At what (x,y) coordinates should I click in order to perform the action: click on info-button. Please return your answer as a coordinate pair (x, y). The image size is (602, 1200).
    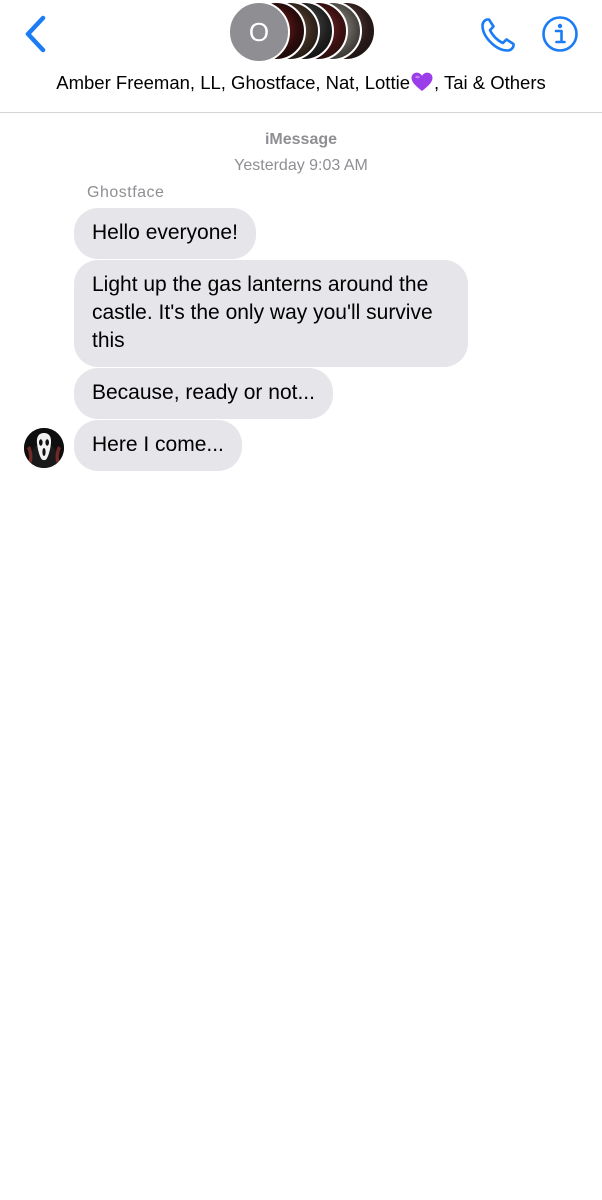
    Looking at the image, I should click on (560, 34).